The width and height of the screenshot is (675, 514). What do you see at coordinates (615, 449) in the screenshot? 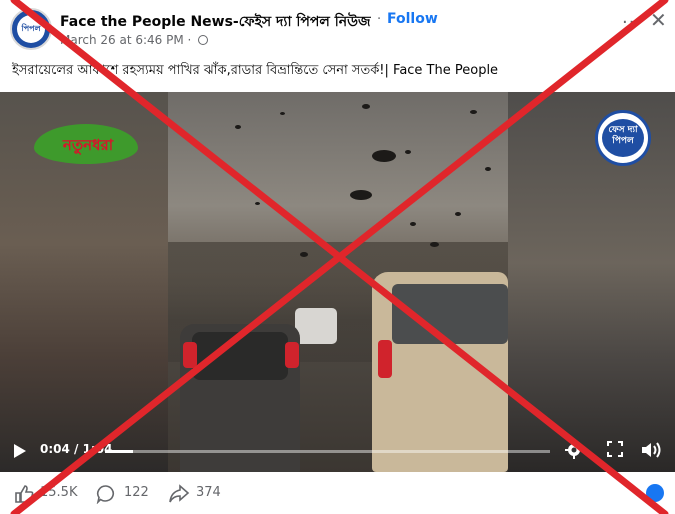
I see `fullscreen-icon` at bounding box center [615, 449].